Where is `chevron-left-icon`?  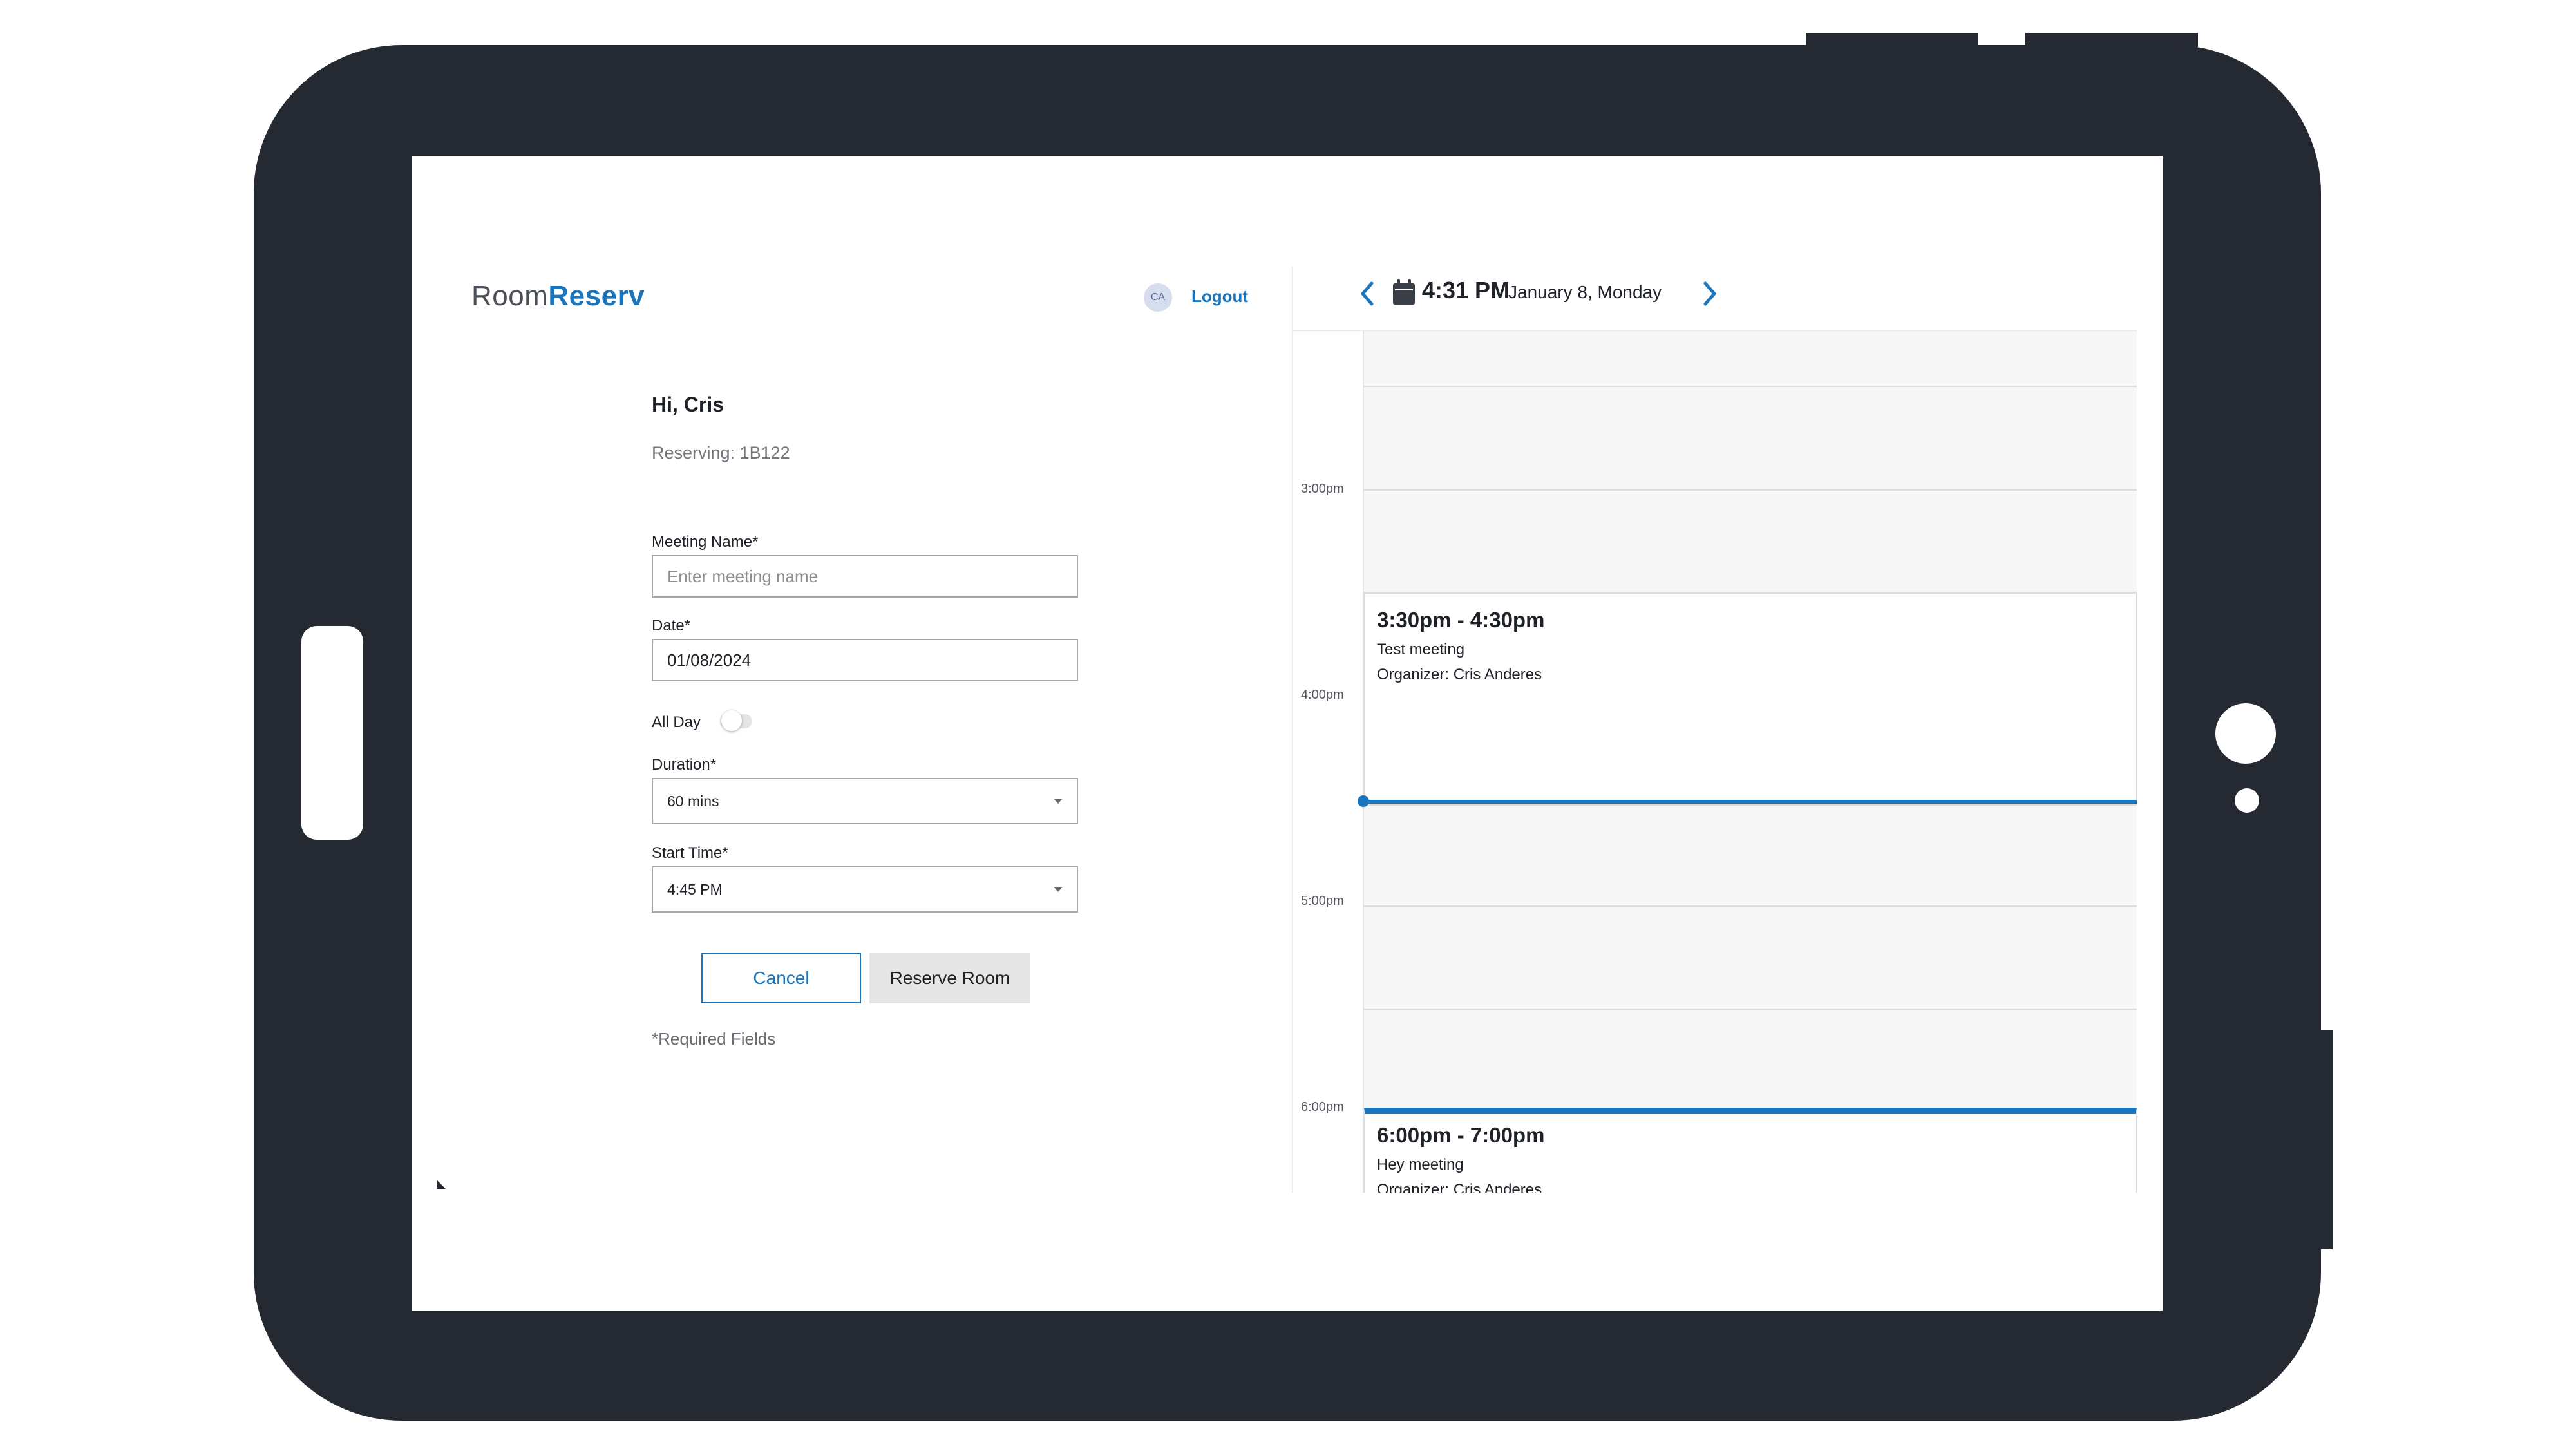 chevron-left-icon is located at coordinates (1368, 293).